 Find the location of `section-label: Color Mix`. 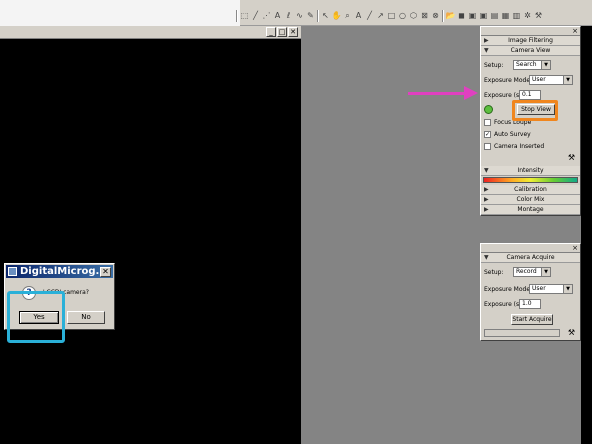

section-label: Color Mix is located at coordinates (530, 199).